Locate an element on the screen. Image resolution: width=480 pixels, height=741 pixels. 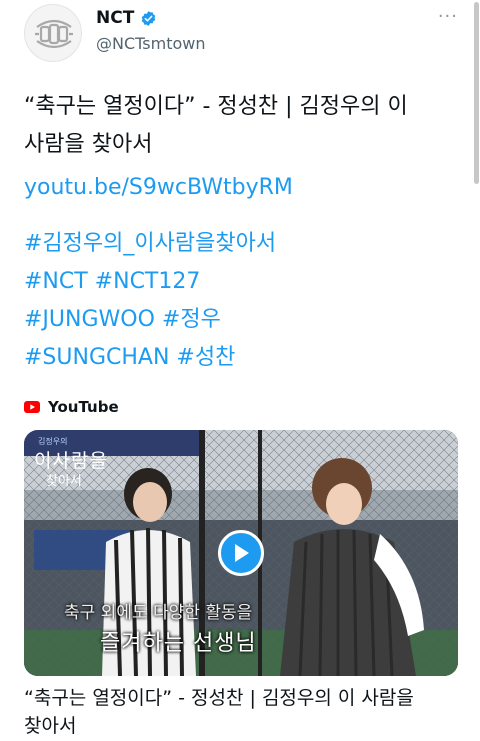
card-source: YouTube is located at coordinates (71, 407).